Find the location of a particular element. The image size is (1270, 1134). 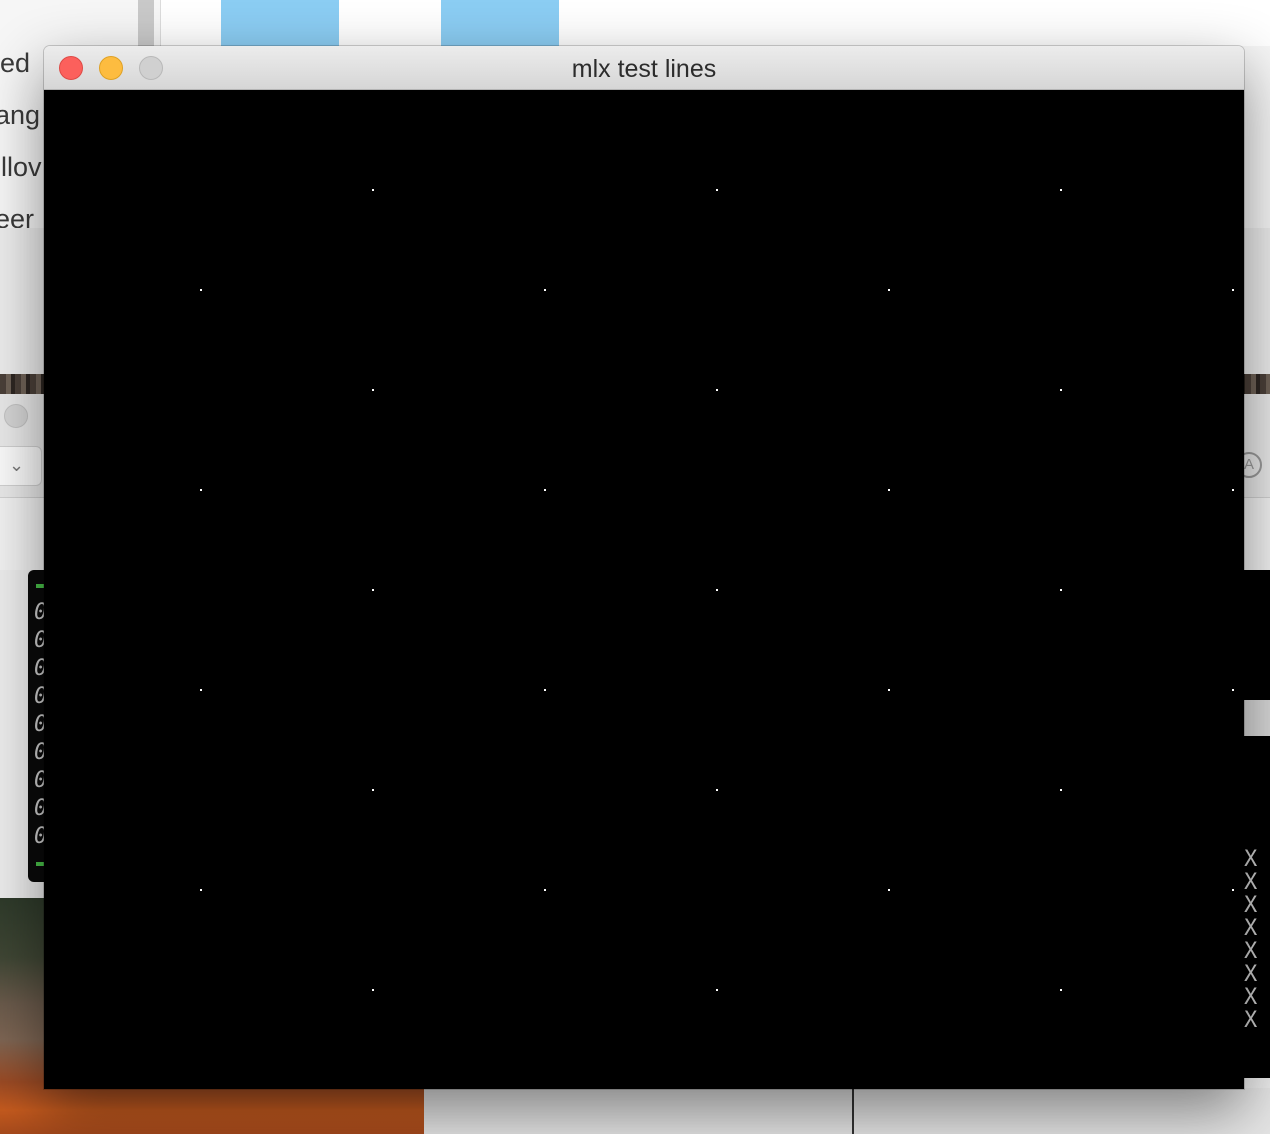

window-title: mlx test lines is located at coordinates (644, 69).